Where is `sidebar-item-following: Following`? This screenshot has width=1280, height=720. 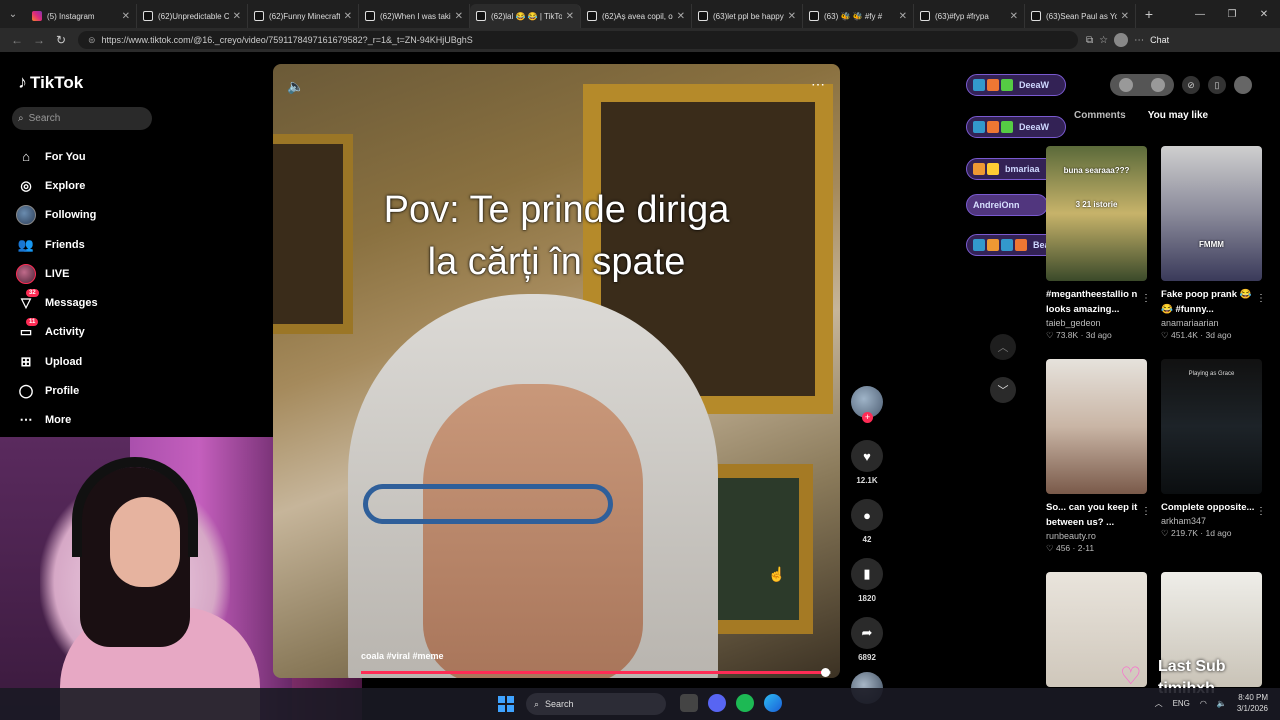 sidebar-item-following: Following is located at coordinates (57, 215).